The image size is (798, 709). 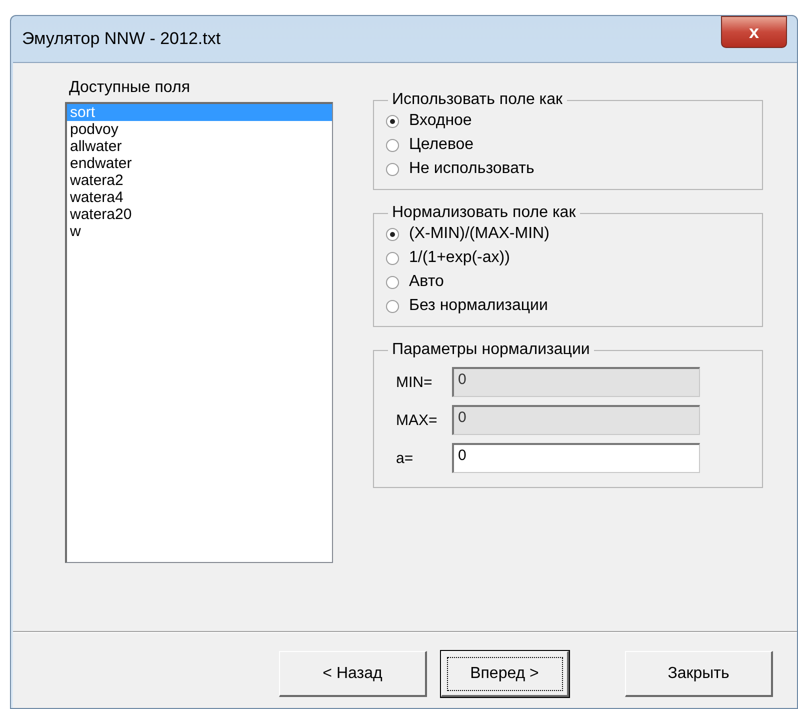 What do you see at coordinates (479, 234) in the screenshot?
I see `option-label: (X-MIN)/(MAX-MIN)` at bounding box center [479, 234].